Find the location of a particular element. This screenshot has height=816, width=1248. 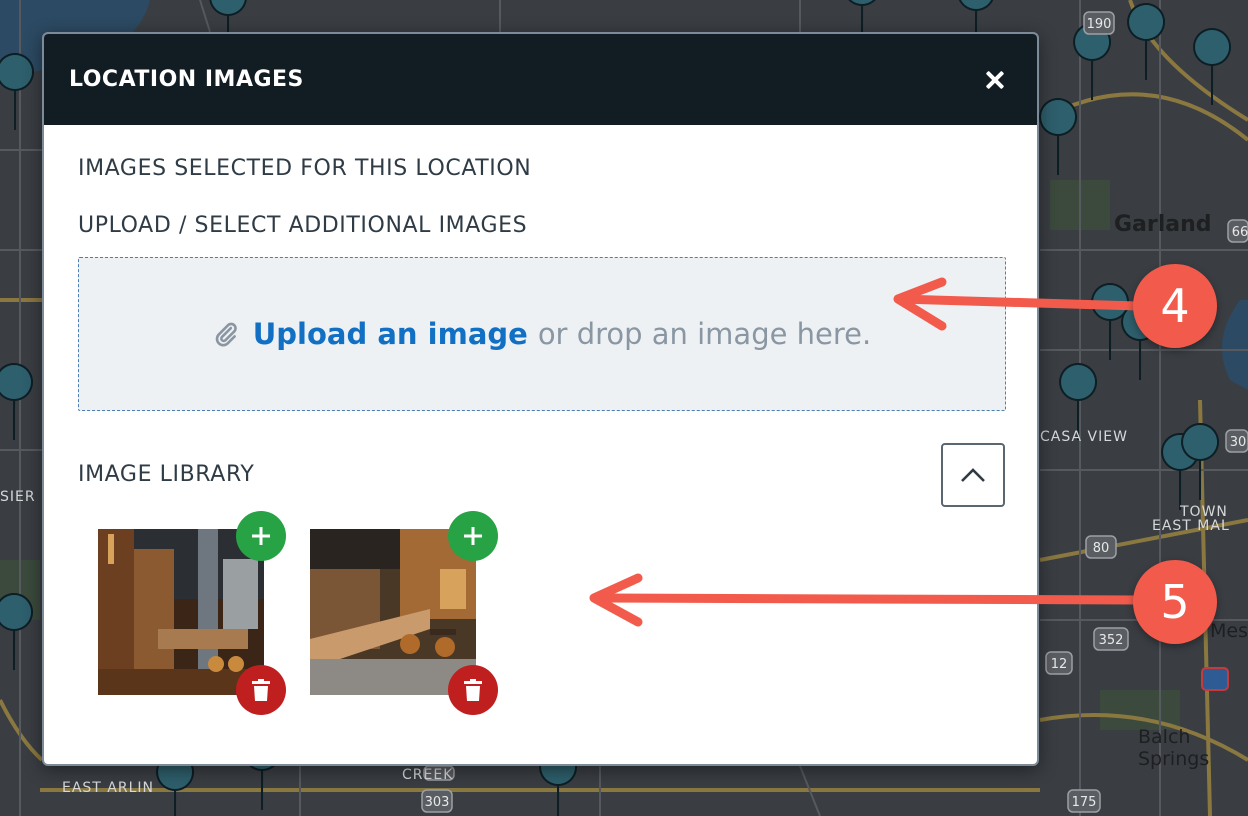

map-label-garland: Garland is located at coordinates (1163, 224).